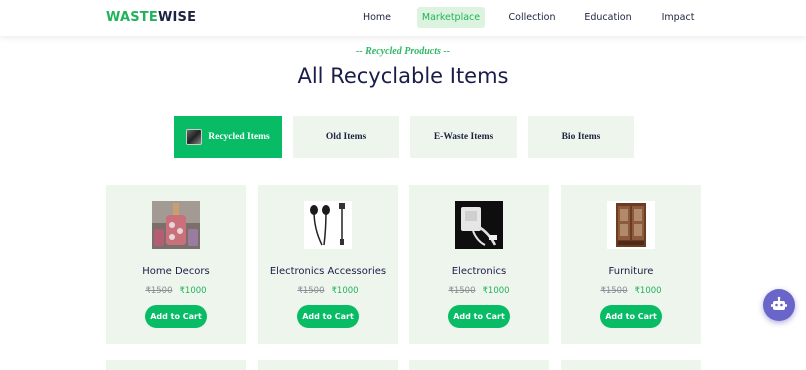 Image resolution: width=806 pixels, height=370 pixels. What do you see at coordinates (451, 17) in the screenshot?
I see `nav-marketplace: Marketplace` at bounding box center [451, 17].